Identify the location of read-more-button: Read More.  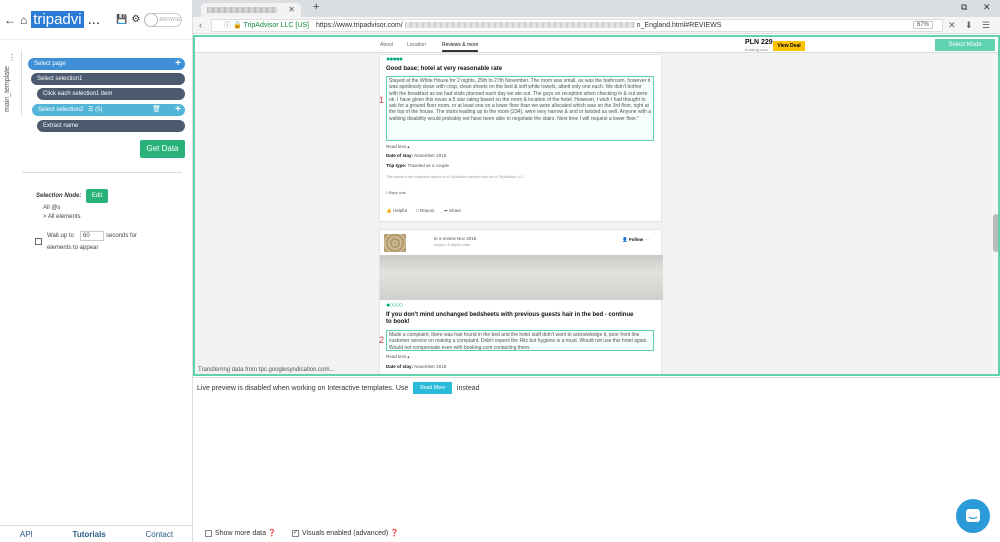
(432, 388).